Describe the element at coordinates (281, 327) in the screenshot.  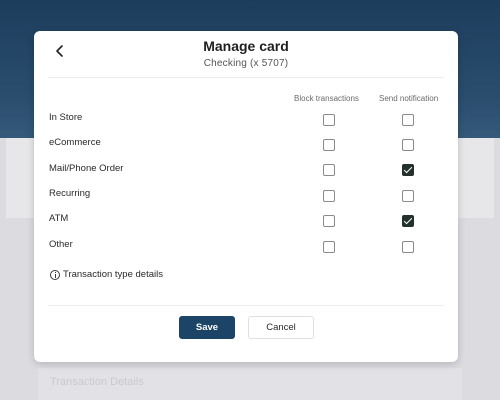
I see `cancel-button: Cancel` at that location.